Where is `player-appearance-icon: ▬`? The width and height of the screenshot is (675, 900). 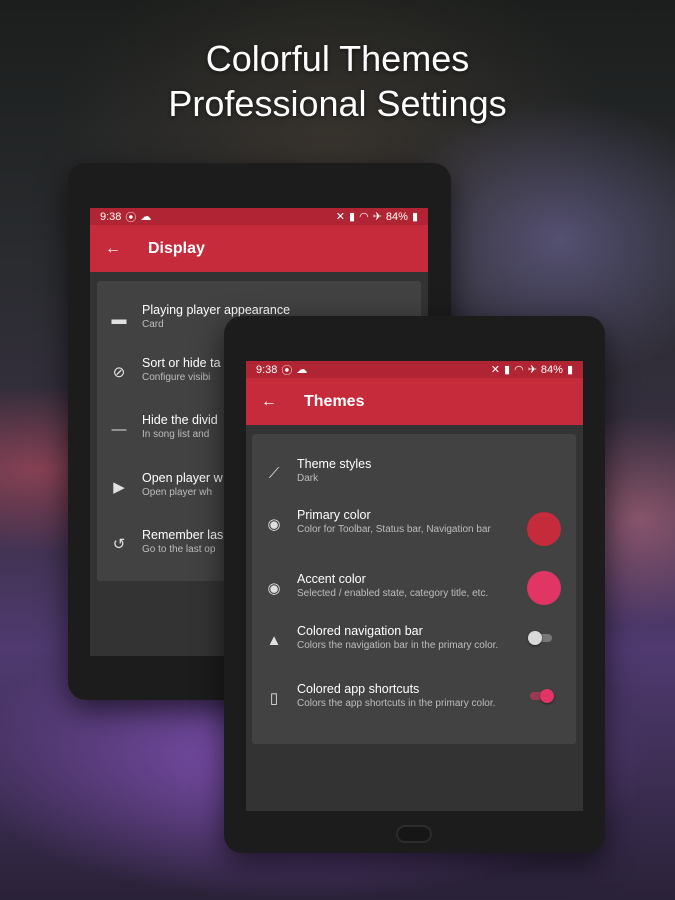
player-appearance-icon: ▬ is located at coordinates (119, 319).